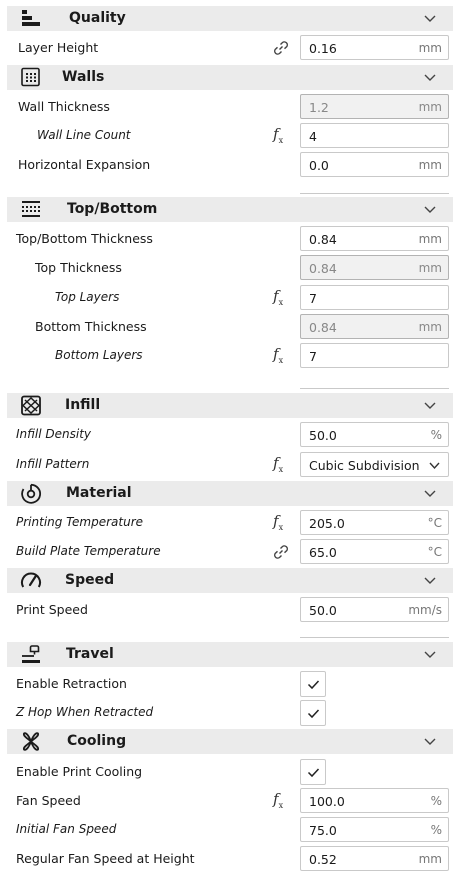  Describe the element at coordinates (323, 552) in the screenshot. I see `field-value: 65.0` at that location.